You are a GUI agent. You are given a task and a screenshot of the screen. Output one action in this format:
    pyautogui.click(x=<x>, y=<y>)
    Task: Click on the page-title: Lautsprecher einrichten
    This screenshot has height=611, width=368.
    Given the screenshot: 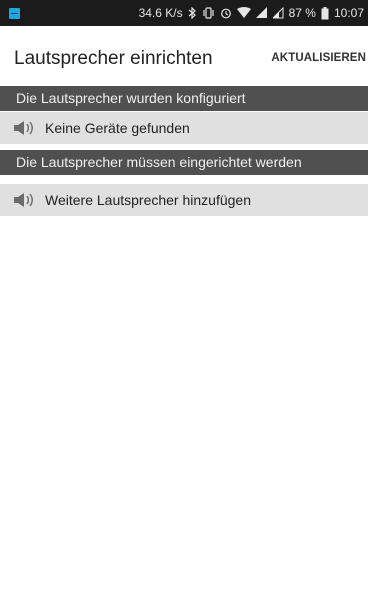 What is the action you would take?
    pyautogui.click(x=113, y=58)
    